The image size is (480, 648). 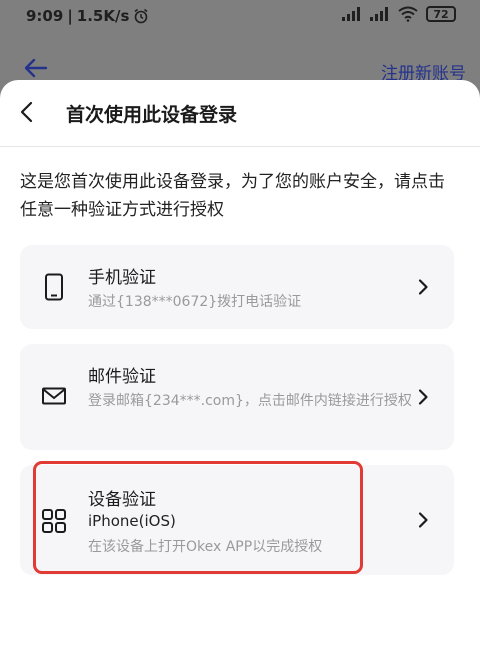 I want to click on status-time: 9:09, so click(x=45, y=16).